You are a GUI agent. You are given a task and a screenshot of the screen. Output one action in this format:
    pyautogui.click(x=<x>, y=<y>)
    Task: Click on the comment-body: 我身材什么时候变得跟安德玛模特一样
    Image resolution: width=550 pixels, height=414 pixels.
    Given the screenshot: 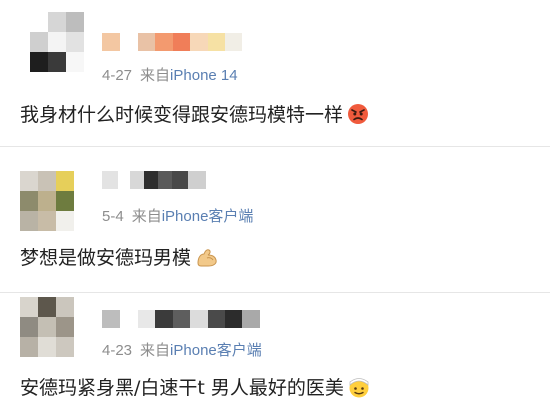 What is the action you would take?
    pyautogui.click(x=182, y=115)
    